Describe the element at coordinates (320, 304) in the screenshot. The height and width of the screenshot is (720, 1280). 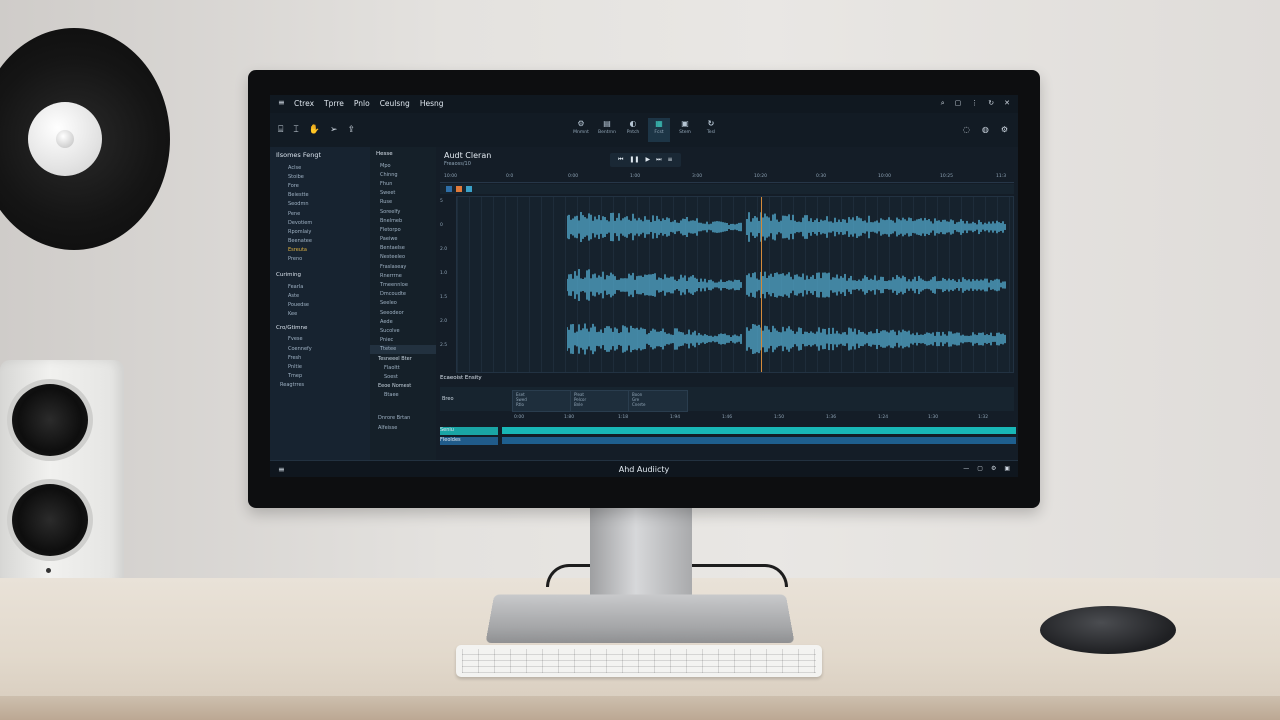
I see `sidebar-item: Pouedse` at that location.